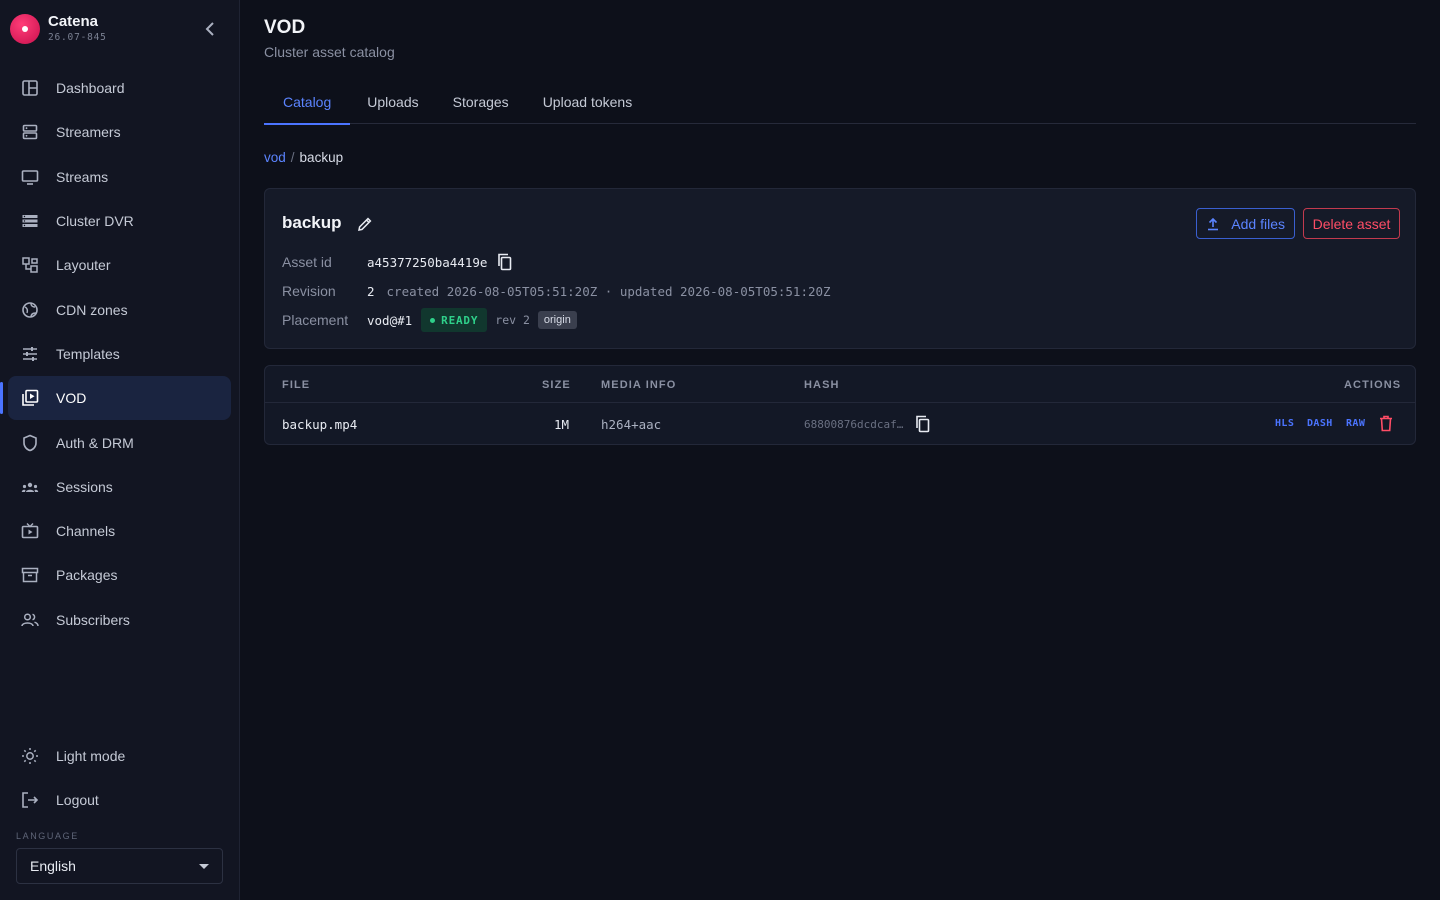  I want to click on sidebar-item-streams: Streams, so click(119, 177).